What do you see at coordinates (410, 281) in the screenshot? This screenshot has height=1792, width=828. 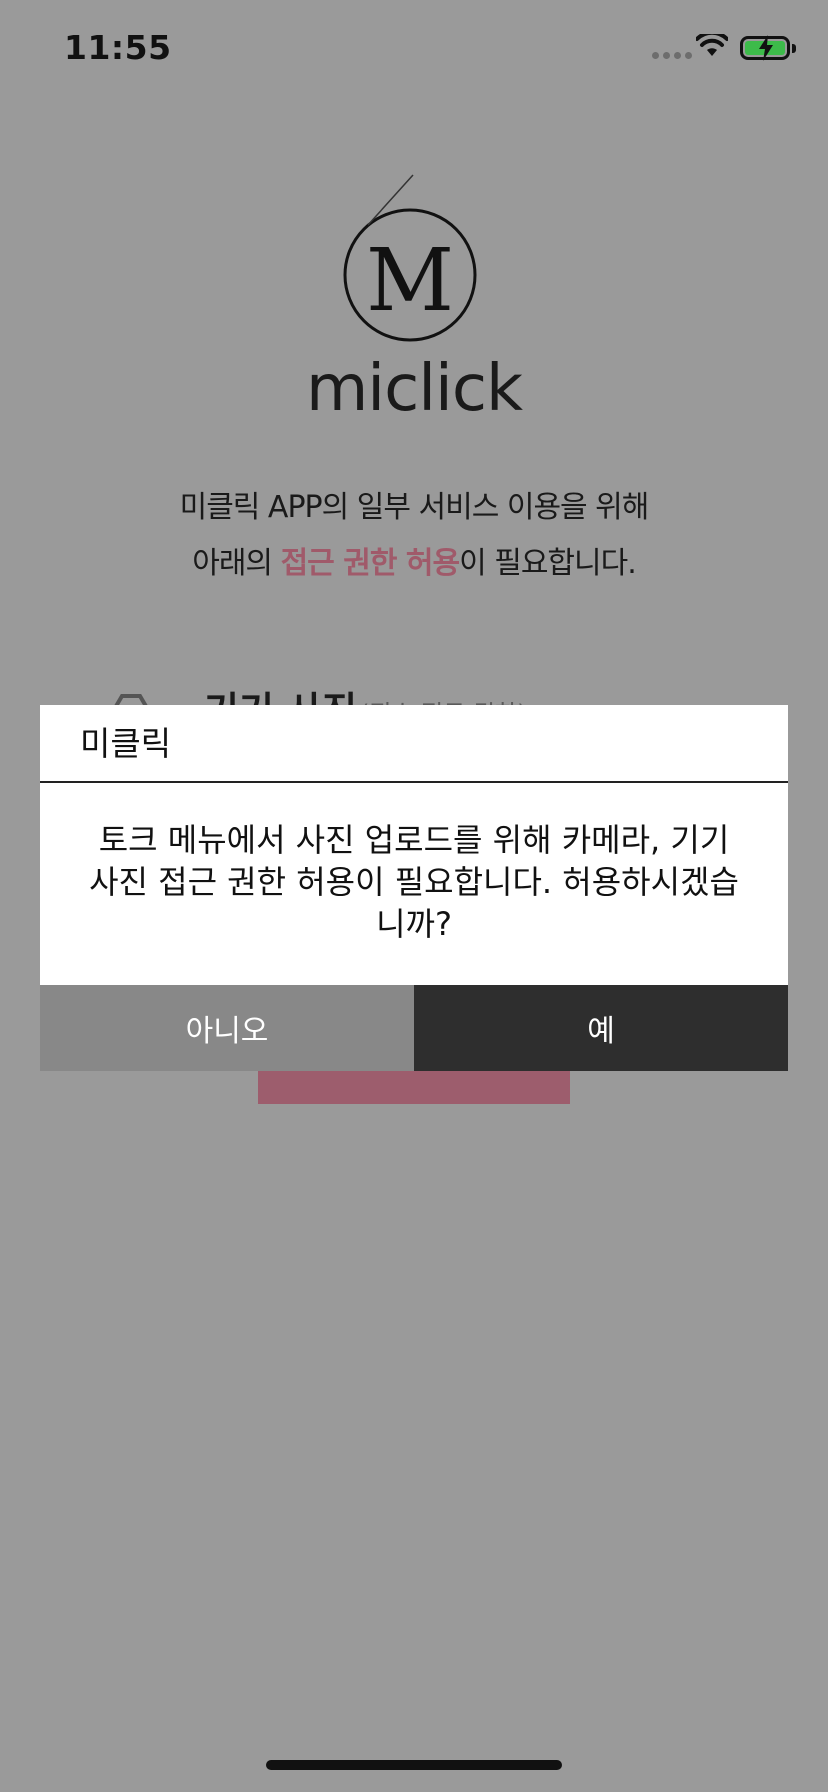 I see `logo-letter: M` at bounding box center [410, 281].